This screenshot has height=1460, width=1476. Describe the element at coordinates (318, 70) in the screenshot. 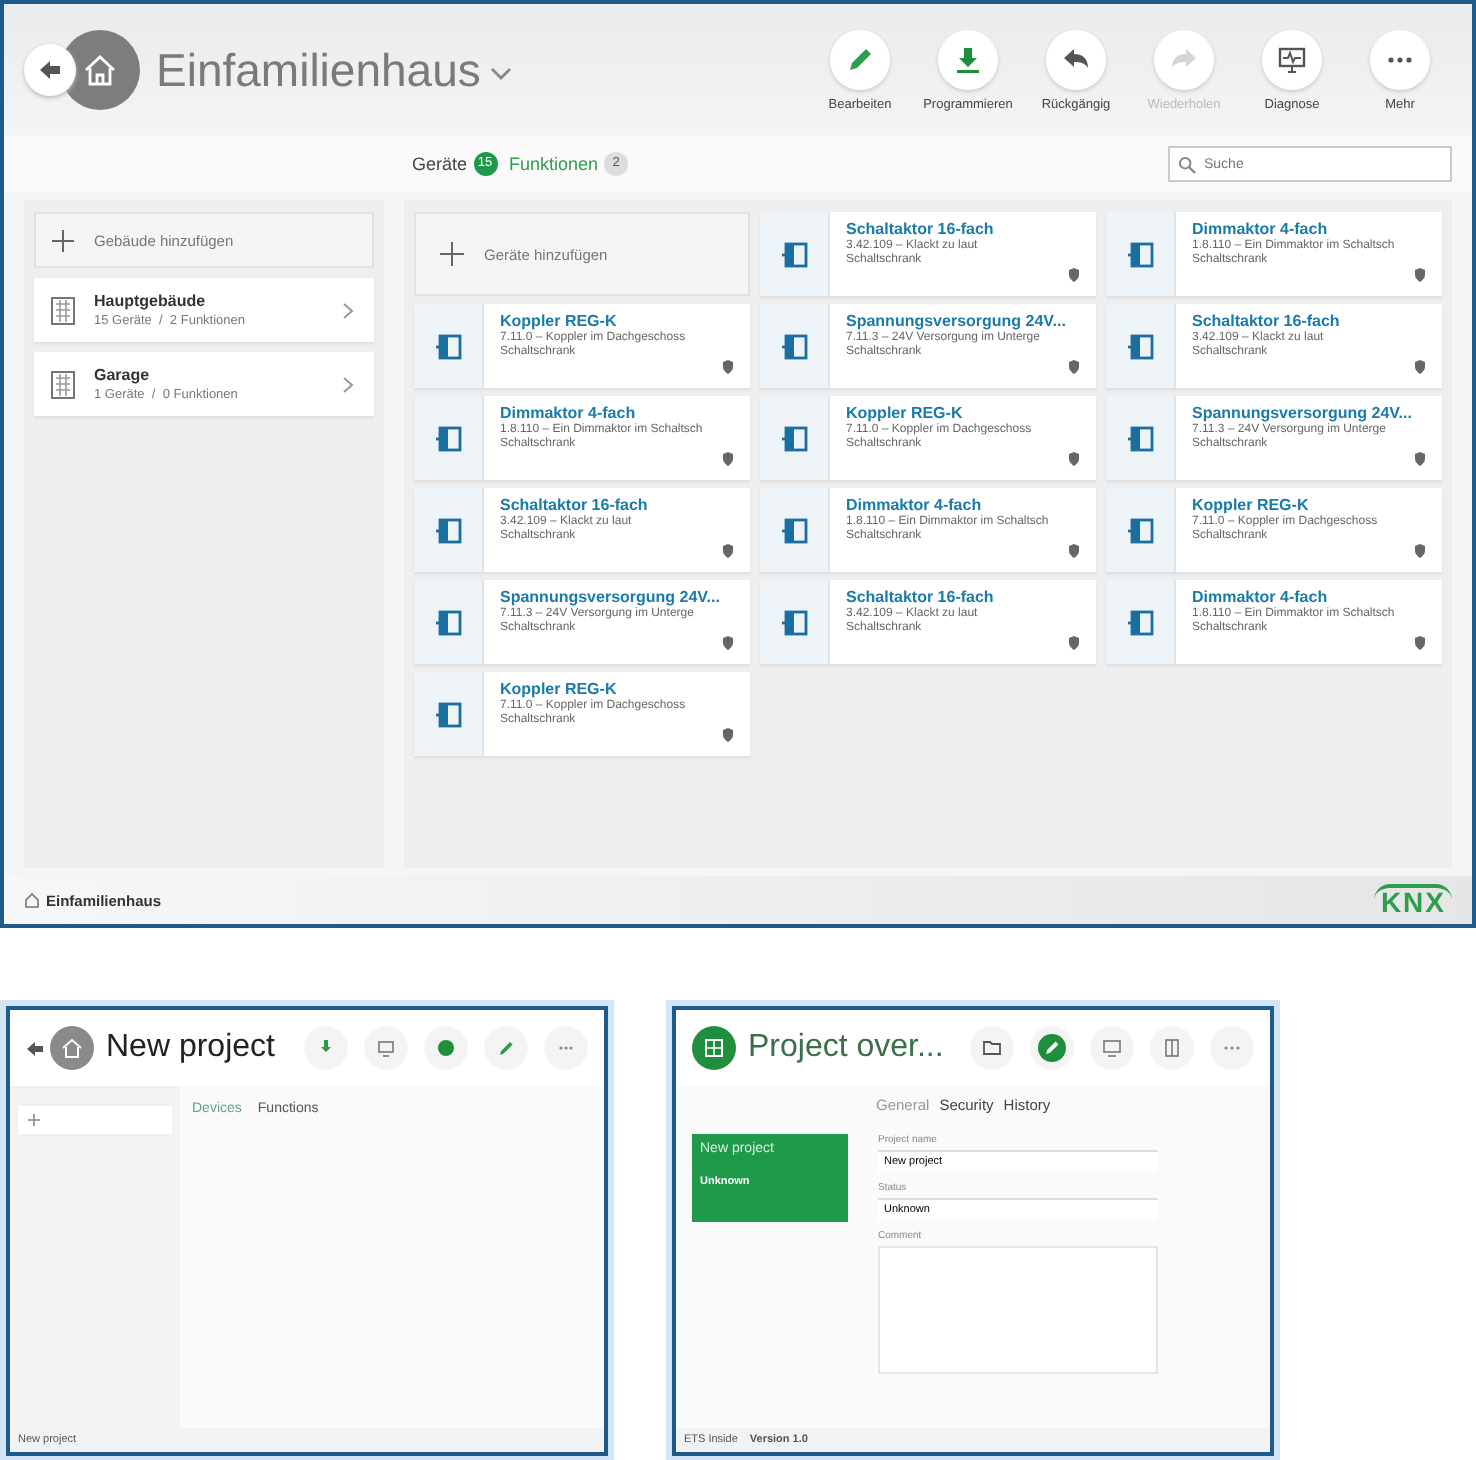

I see `project-title: Einfamilienhaus` at that location.